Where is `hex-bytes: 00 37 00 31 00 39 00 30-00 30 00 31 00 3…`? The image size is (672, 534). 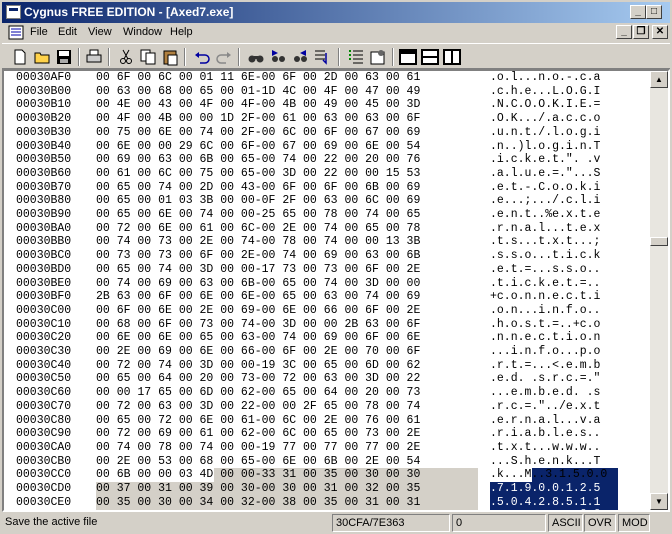
hex-bytes: 00 37 00 31 00 39 00 30-00 30 00 31 00 3… is located at coordinates (258, 489).